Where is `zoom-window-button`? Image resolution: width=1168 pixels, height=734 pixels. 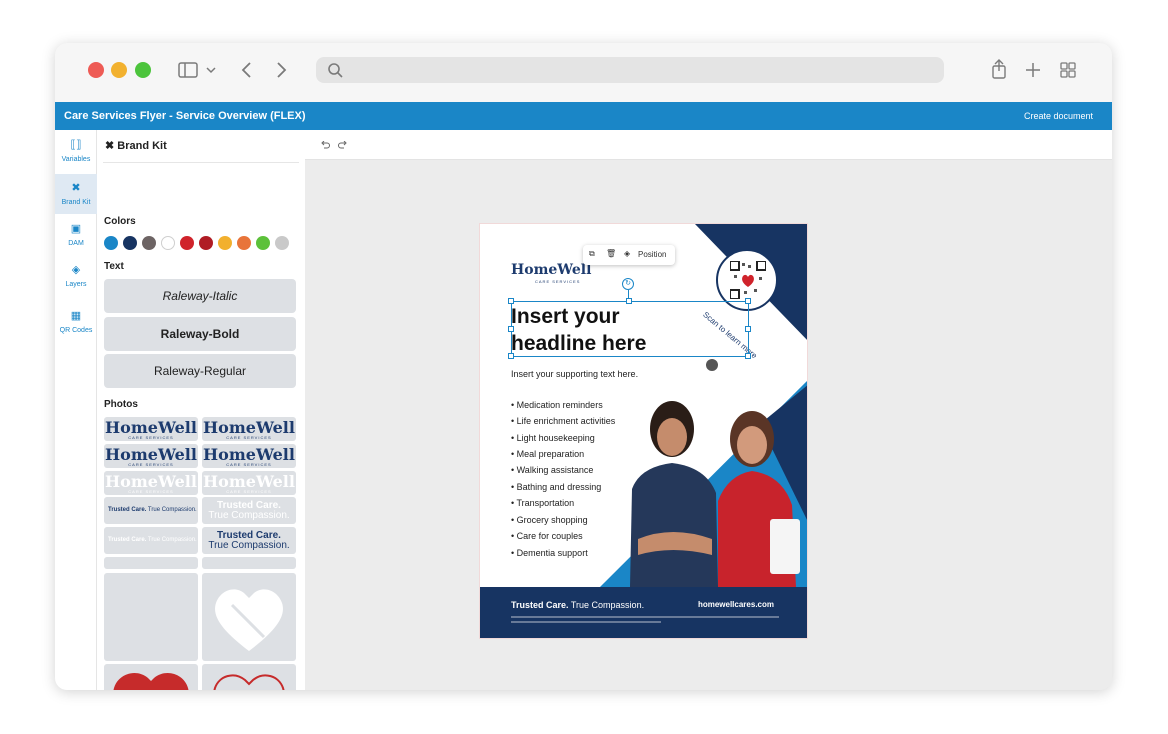 zoom-window-button is located at coordinates (143, 70).